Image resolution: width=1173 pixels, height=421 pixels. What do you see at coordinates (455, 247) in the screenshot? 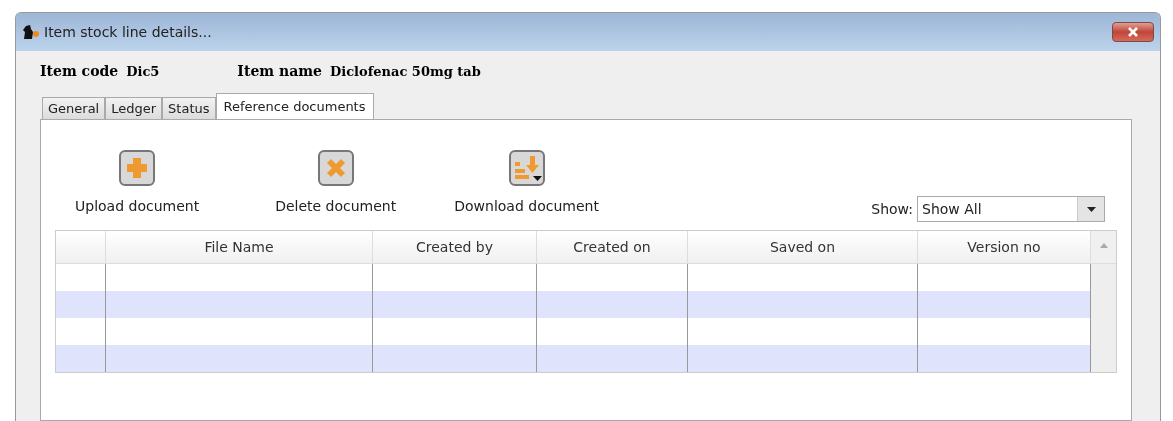
I see `column-header: Created by` at bounding box center [455, 247].